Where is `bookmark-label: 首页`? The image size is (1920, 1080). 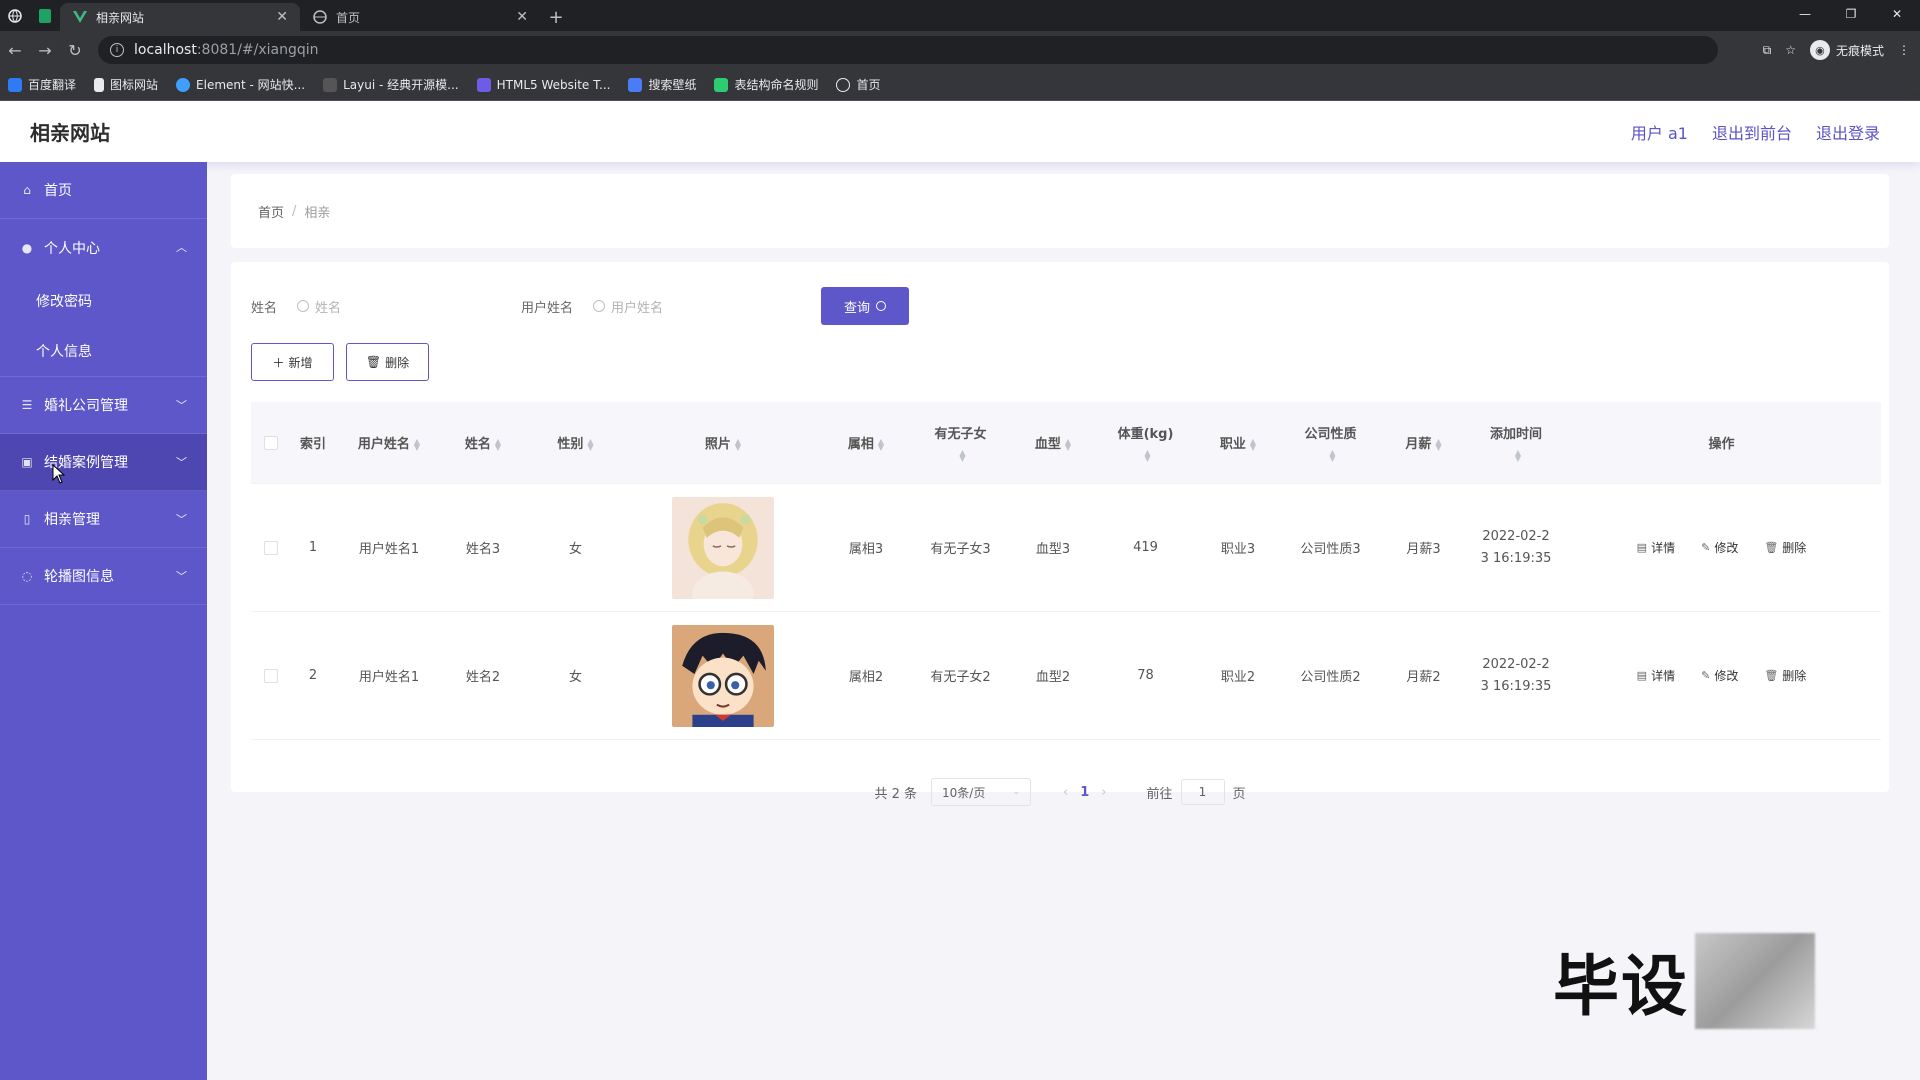
bookmark-label: 首页 is located at coordinates (868, 85).